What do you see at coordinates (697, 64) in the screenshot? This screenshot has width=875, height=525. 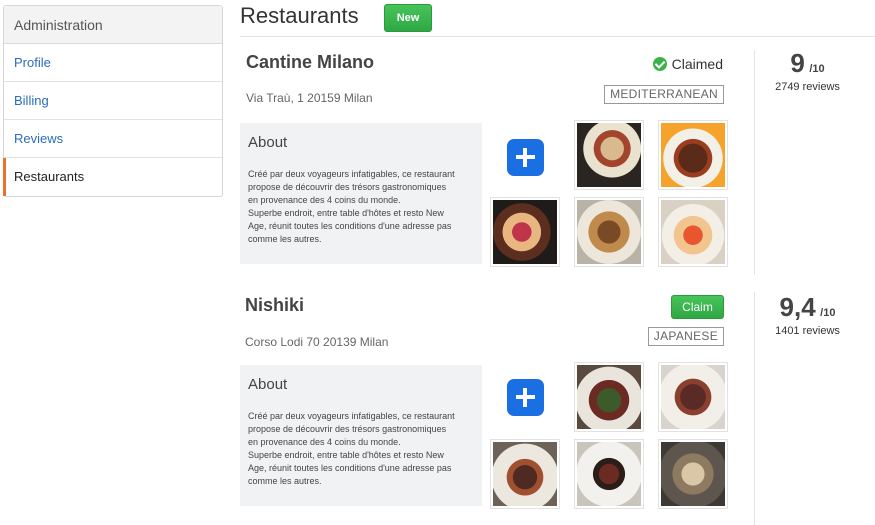 I see `claimed-label: Claimed` at bounding box center [697, 64].